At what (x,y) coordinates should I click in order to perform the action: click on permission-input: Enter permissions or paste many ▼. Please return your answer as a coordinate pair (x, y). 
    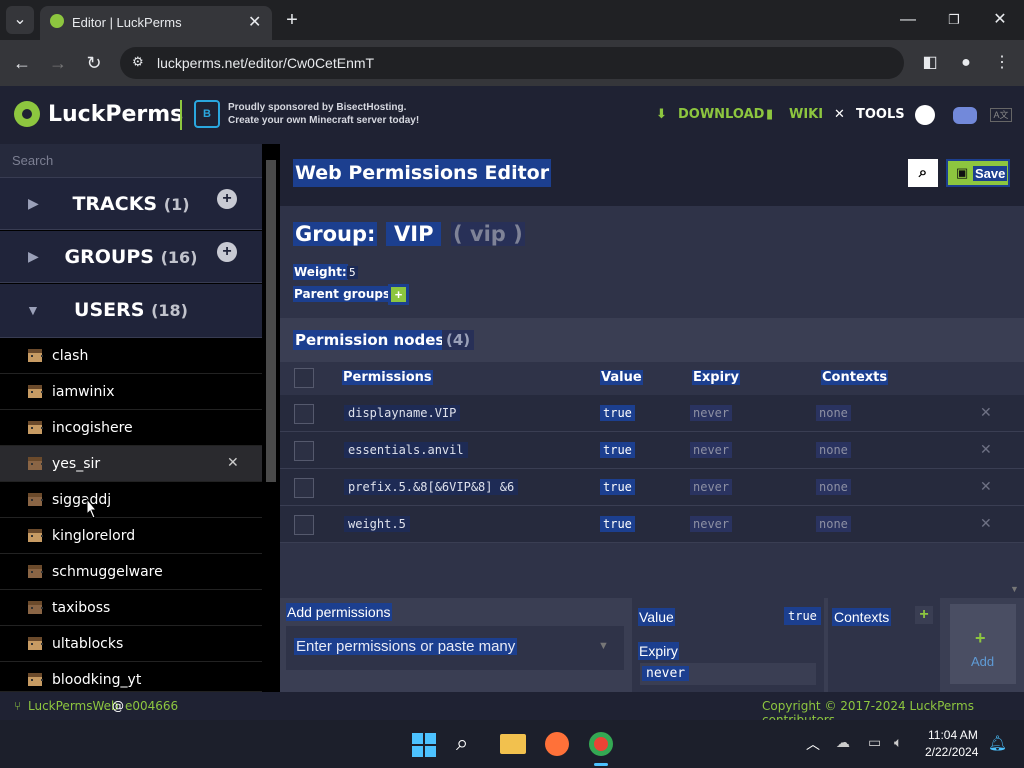
    Looking at the image, I should click on (455, 648).